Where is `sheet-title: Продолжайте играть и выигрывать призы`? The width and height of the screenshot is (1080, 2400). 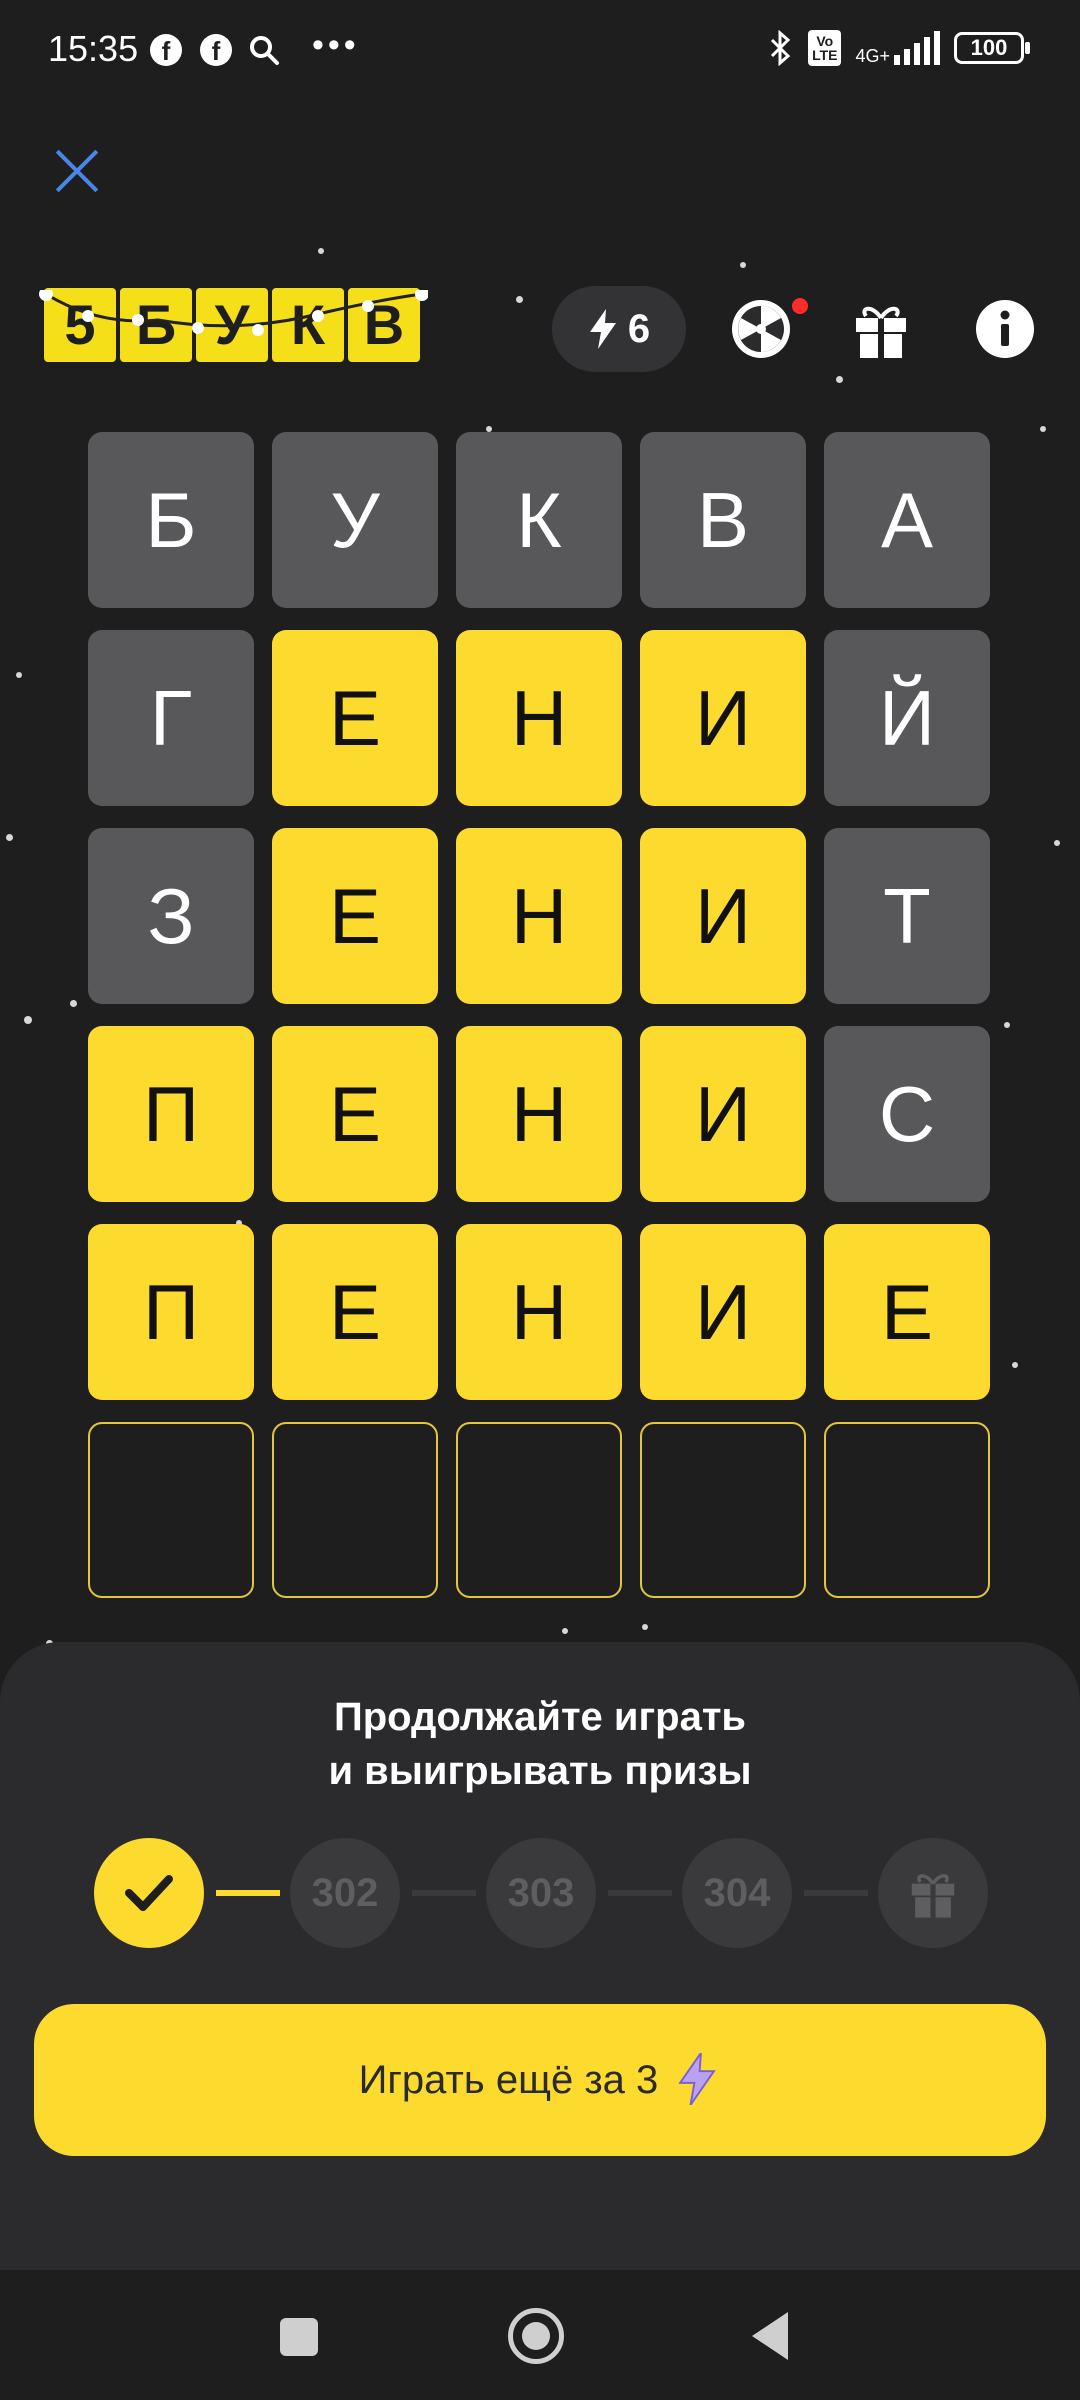 sheet-title: Продолжайте играть и выигрывать призы is located at coordinates (540, 1744).